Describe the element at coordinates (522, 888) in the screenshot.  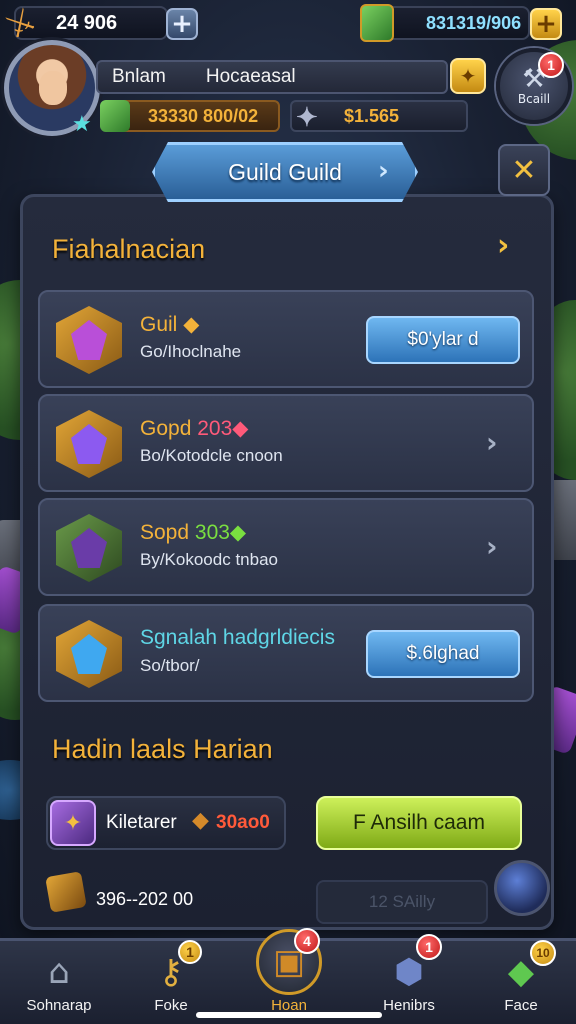
I see `orb-icon` at that location.